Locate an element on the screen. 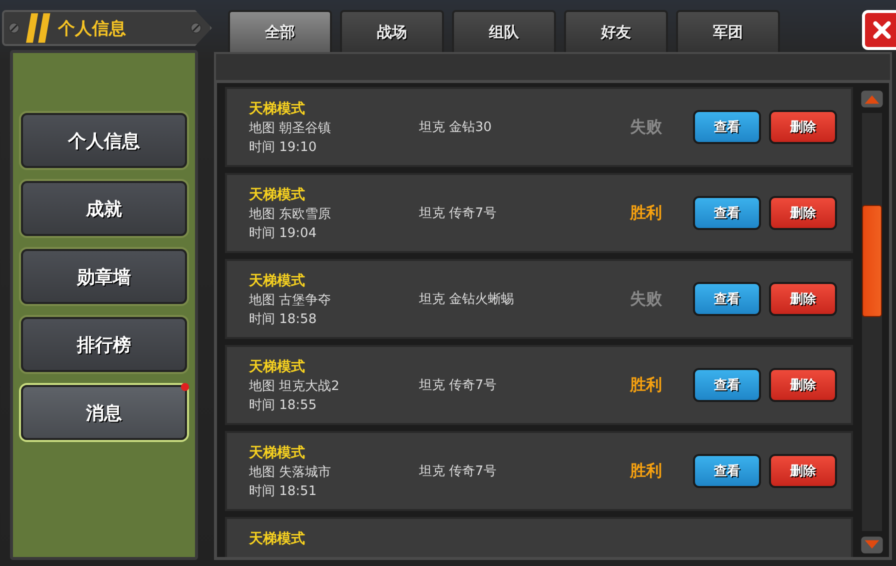 The width and height of the screenshot is (896, 566). panel-title: 个人信息 is located at coordinates (92, 29).